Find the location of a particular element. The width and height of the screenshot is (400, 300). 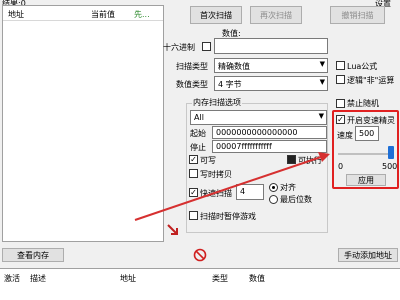

fast-scan-input: 4 is located at coordinates (250, 192).